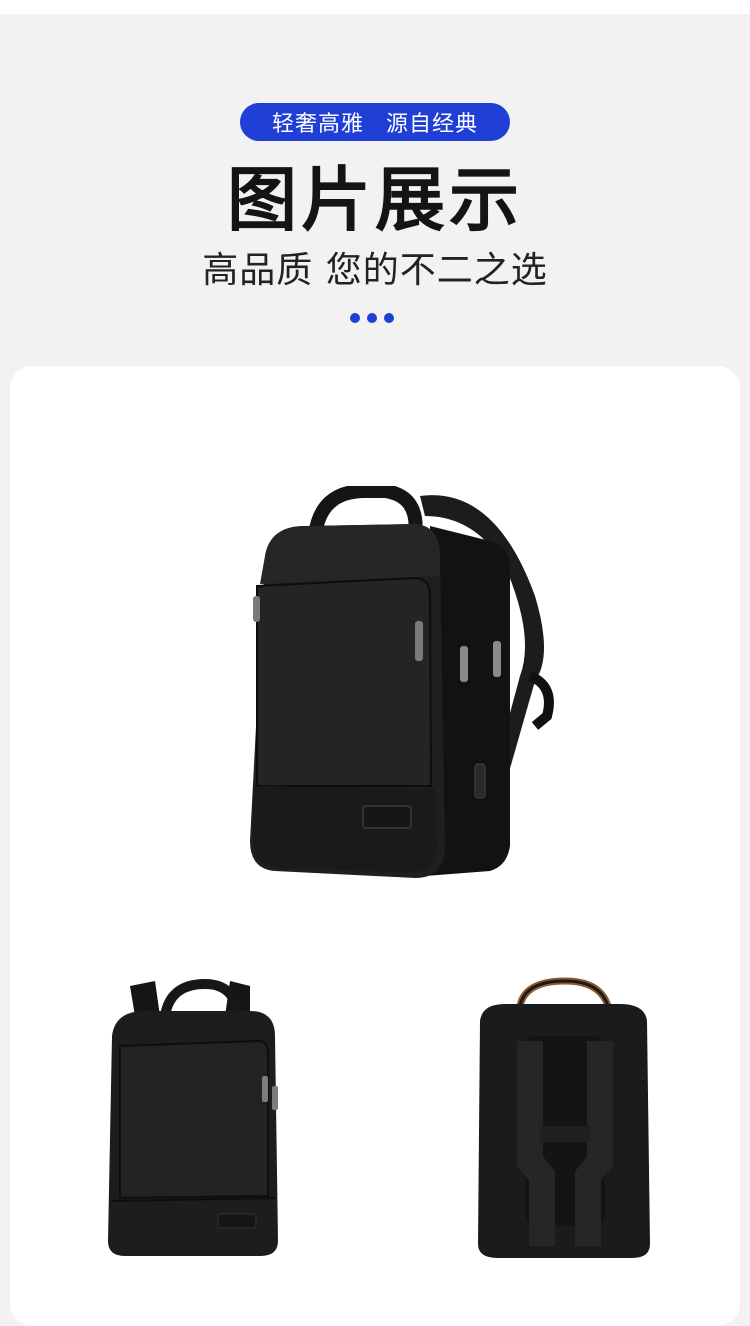 The image size is (750, 1326). Describe the element at coordinates (317, 124) in the screenshot. I see `tag-left-text: 轻奢高雅` at that location.